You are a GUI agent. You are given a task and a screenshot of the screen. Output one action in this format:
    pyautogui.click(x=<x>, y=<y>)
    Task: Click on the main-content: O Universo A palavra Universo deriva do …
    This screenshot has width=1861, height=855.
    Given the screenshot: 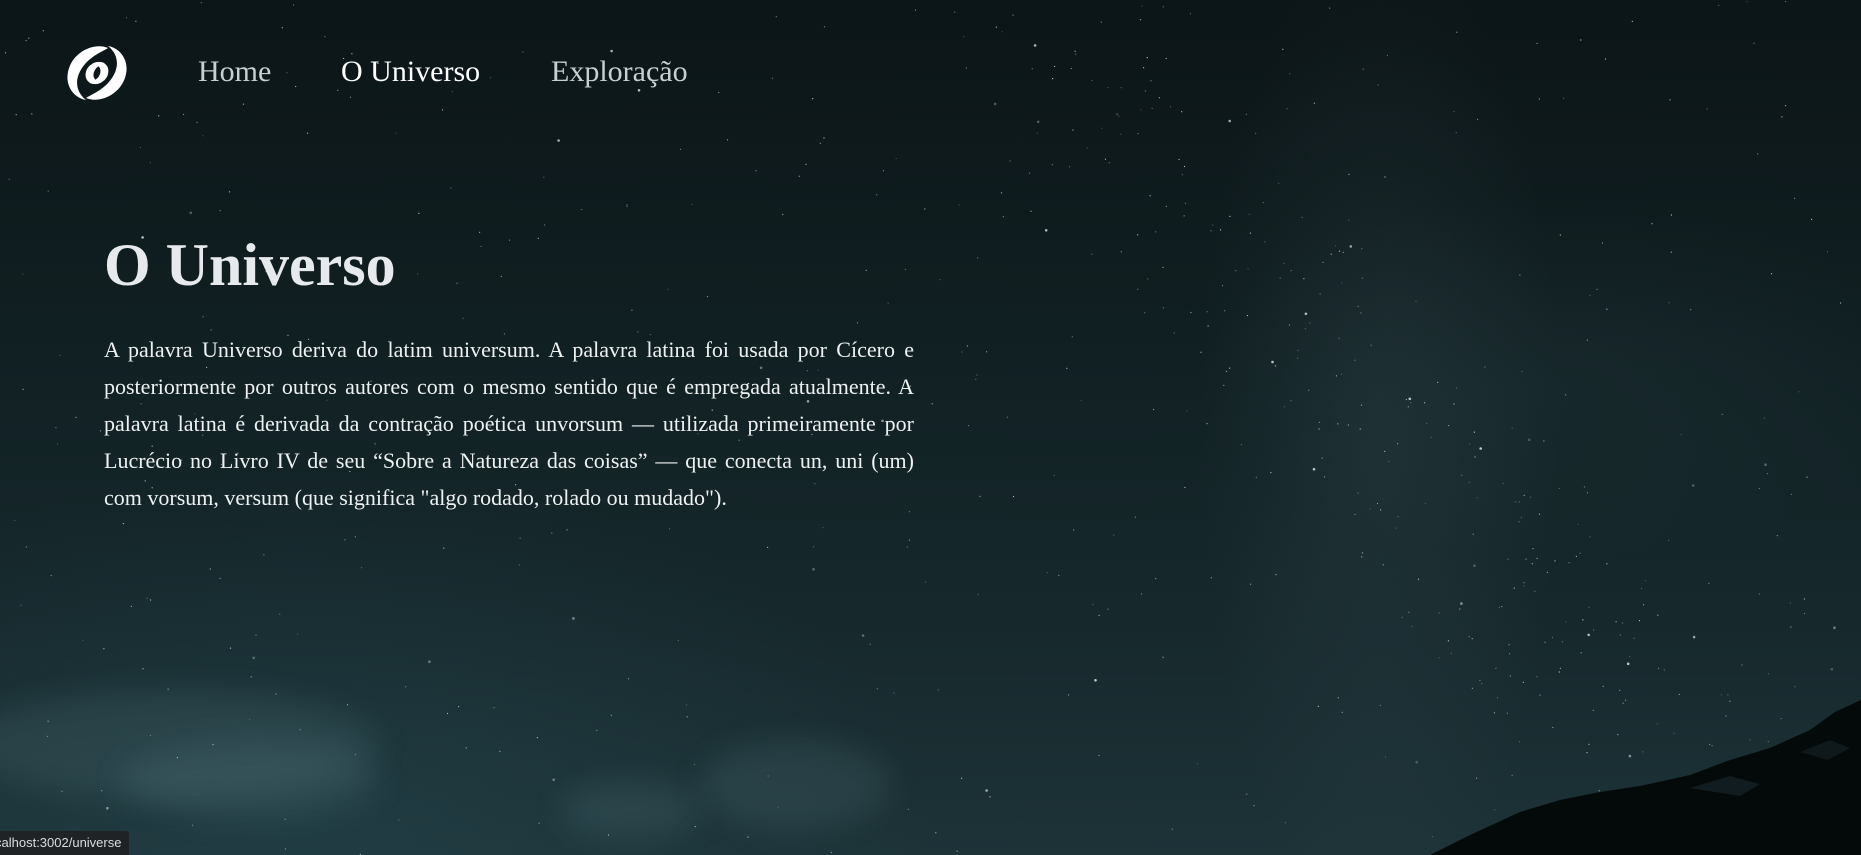 What is the action you would take?
    pyautogui.click(x=509, y=370)
    